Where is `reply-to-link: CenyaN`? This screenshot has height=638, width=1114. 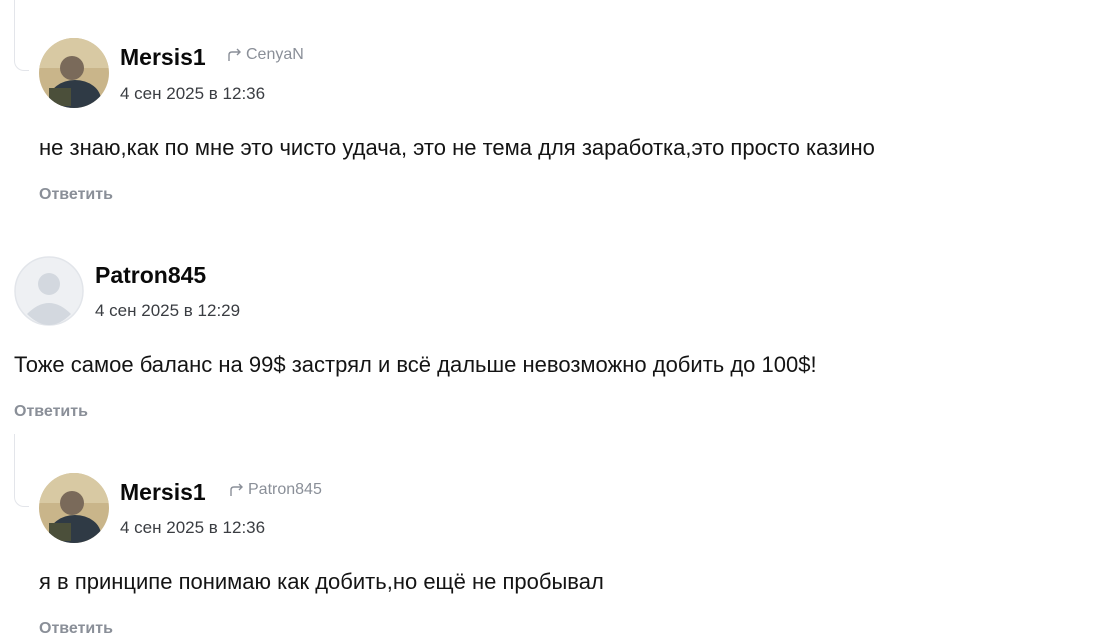
reply-to-link: CenyaN is located at coordinates (265, 55).